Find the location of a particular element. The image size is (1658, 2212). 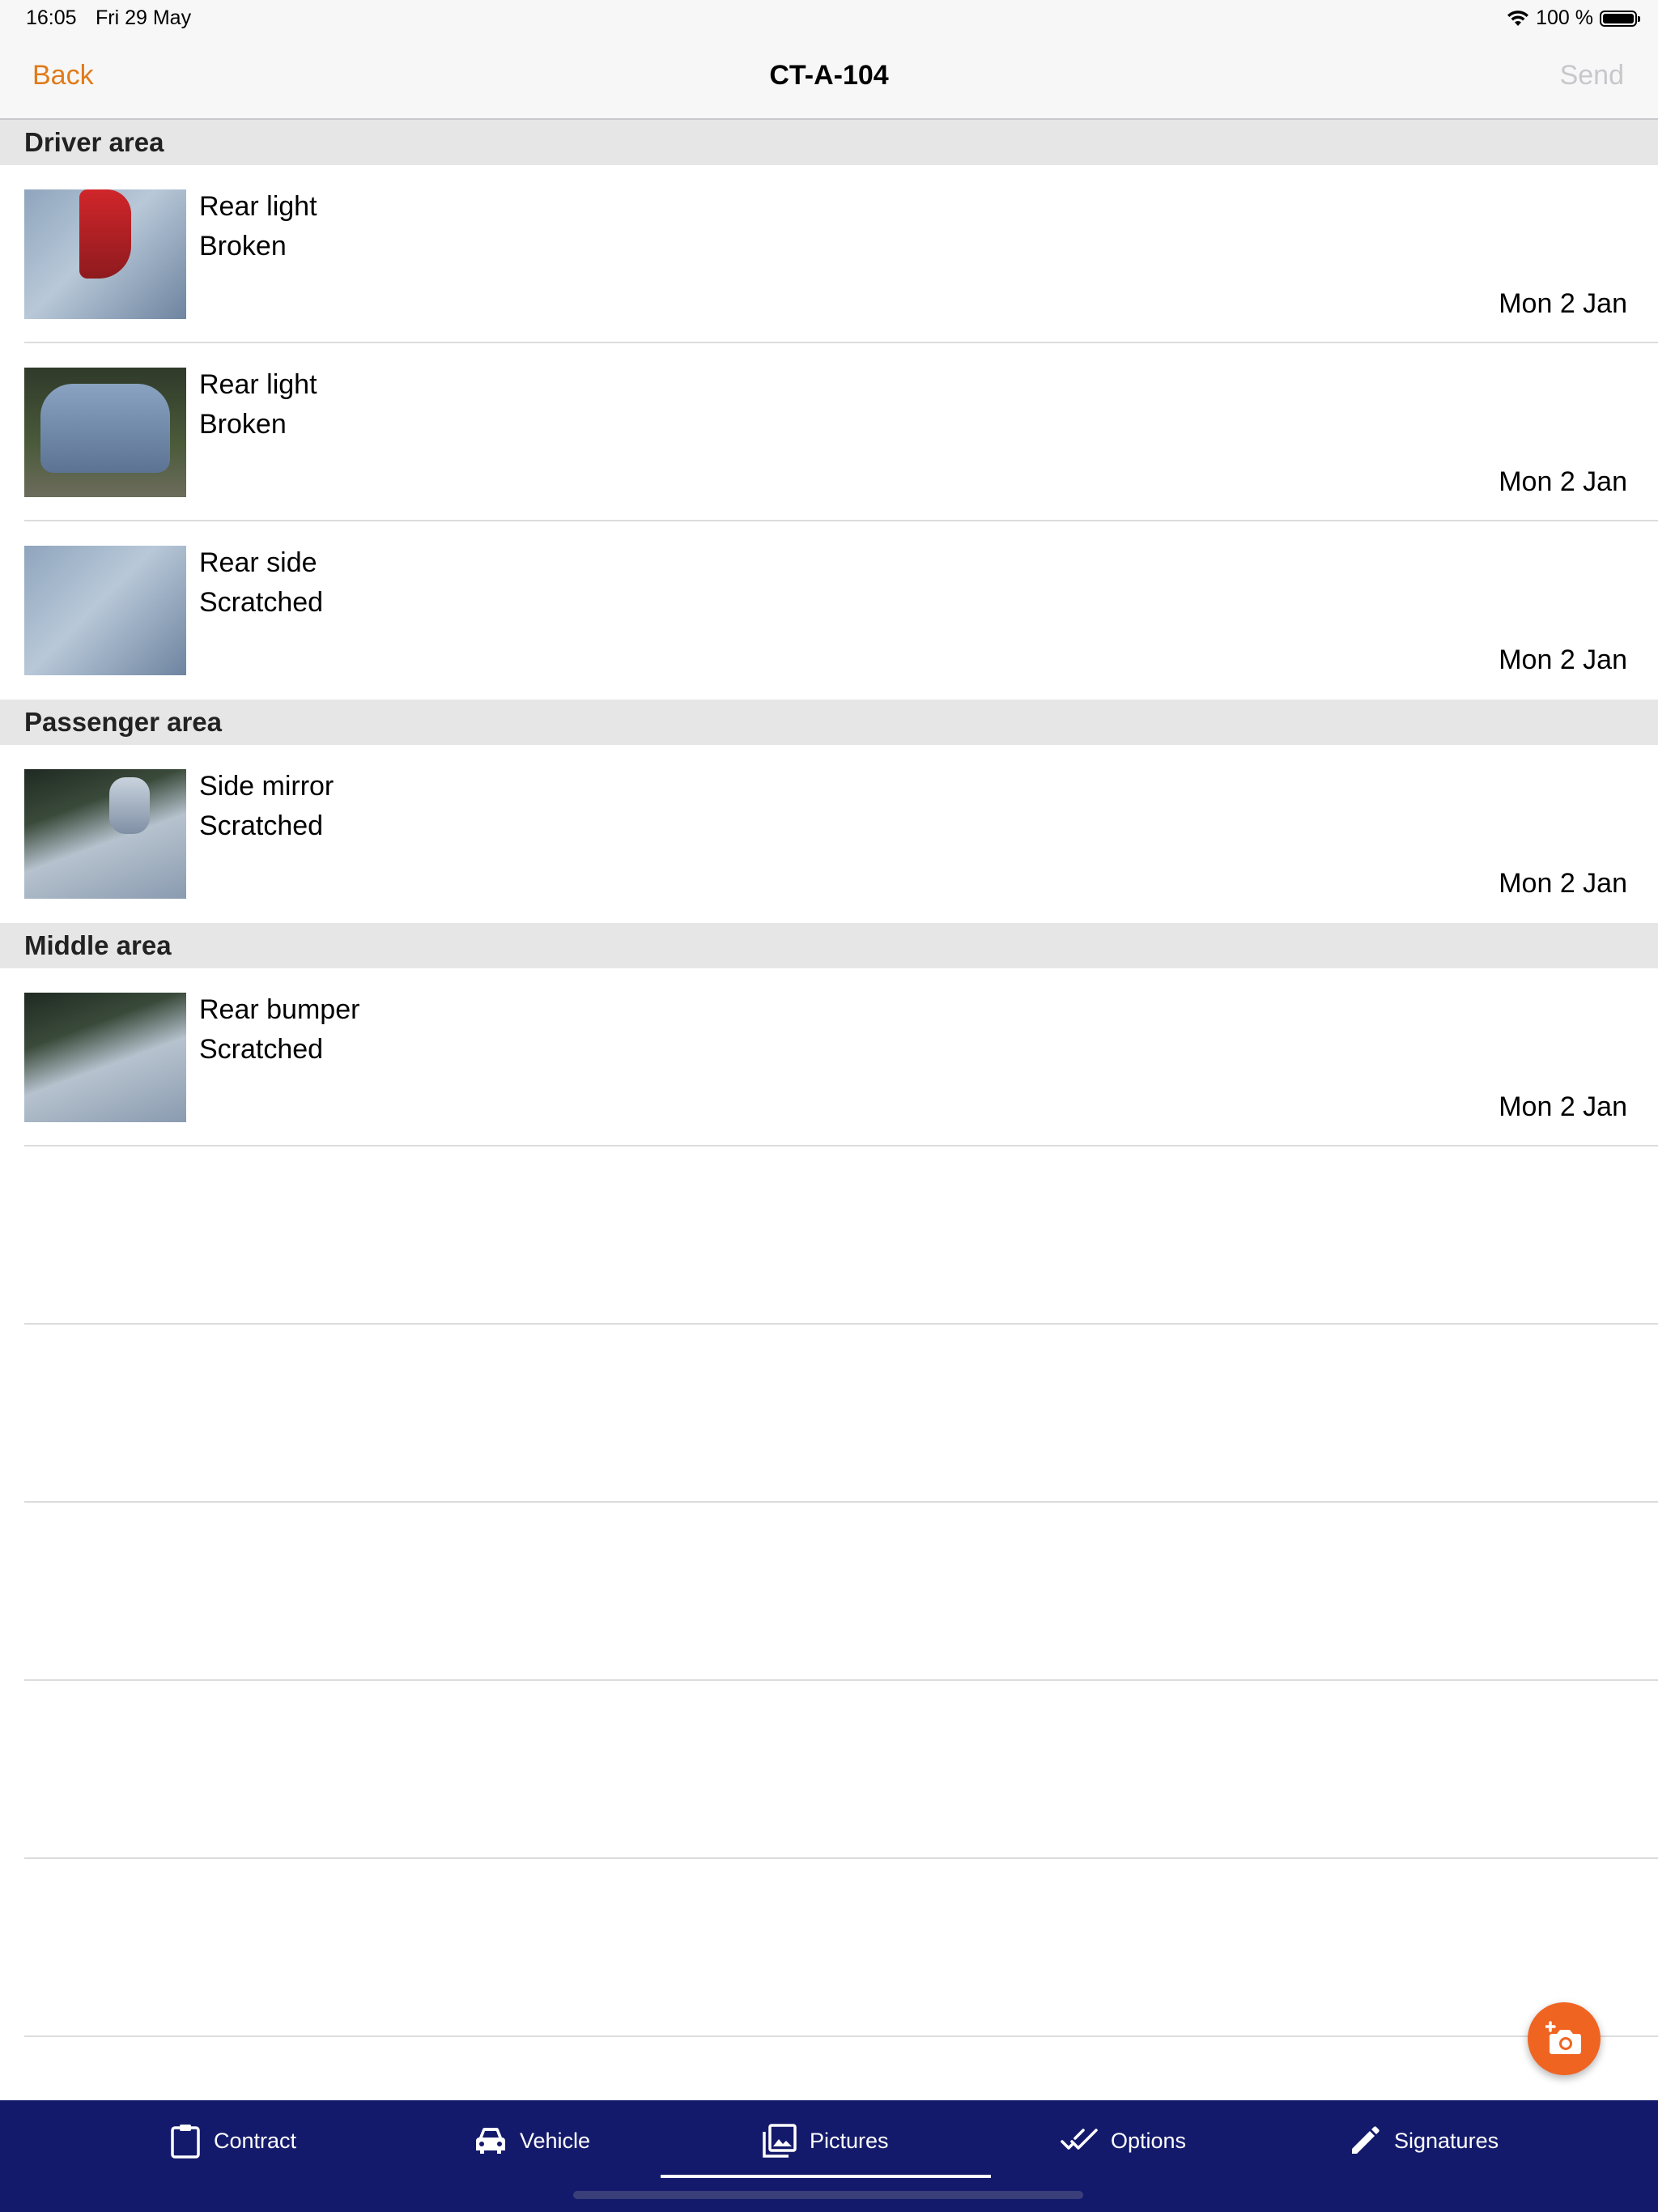

tab-label: Vehicle is located at coordinates (555, 2140).